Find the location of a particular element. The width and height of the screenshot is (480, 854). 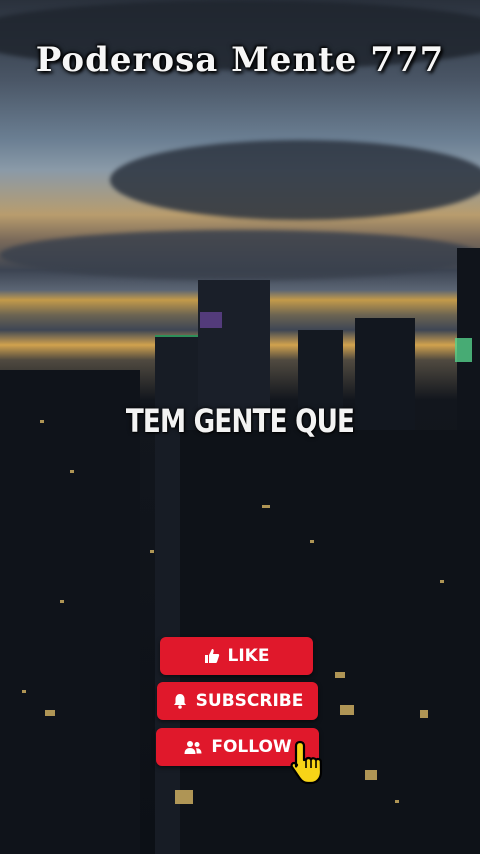

thumbs-up-icon is located at coordinates (211, 656).